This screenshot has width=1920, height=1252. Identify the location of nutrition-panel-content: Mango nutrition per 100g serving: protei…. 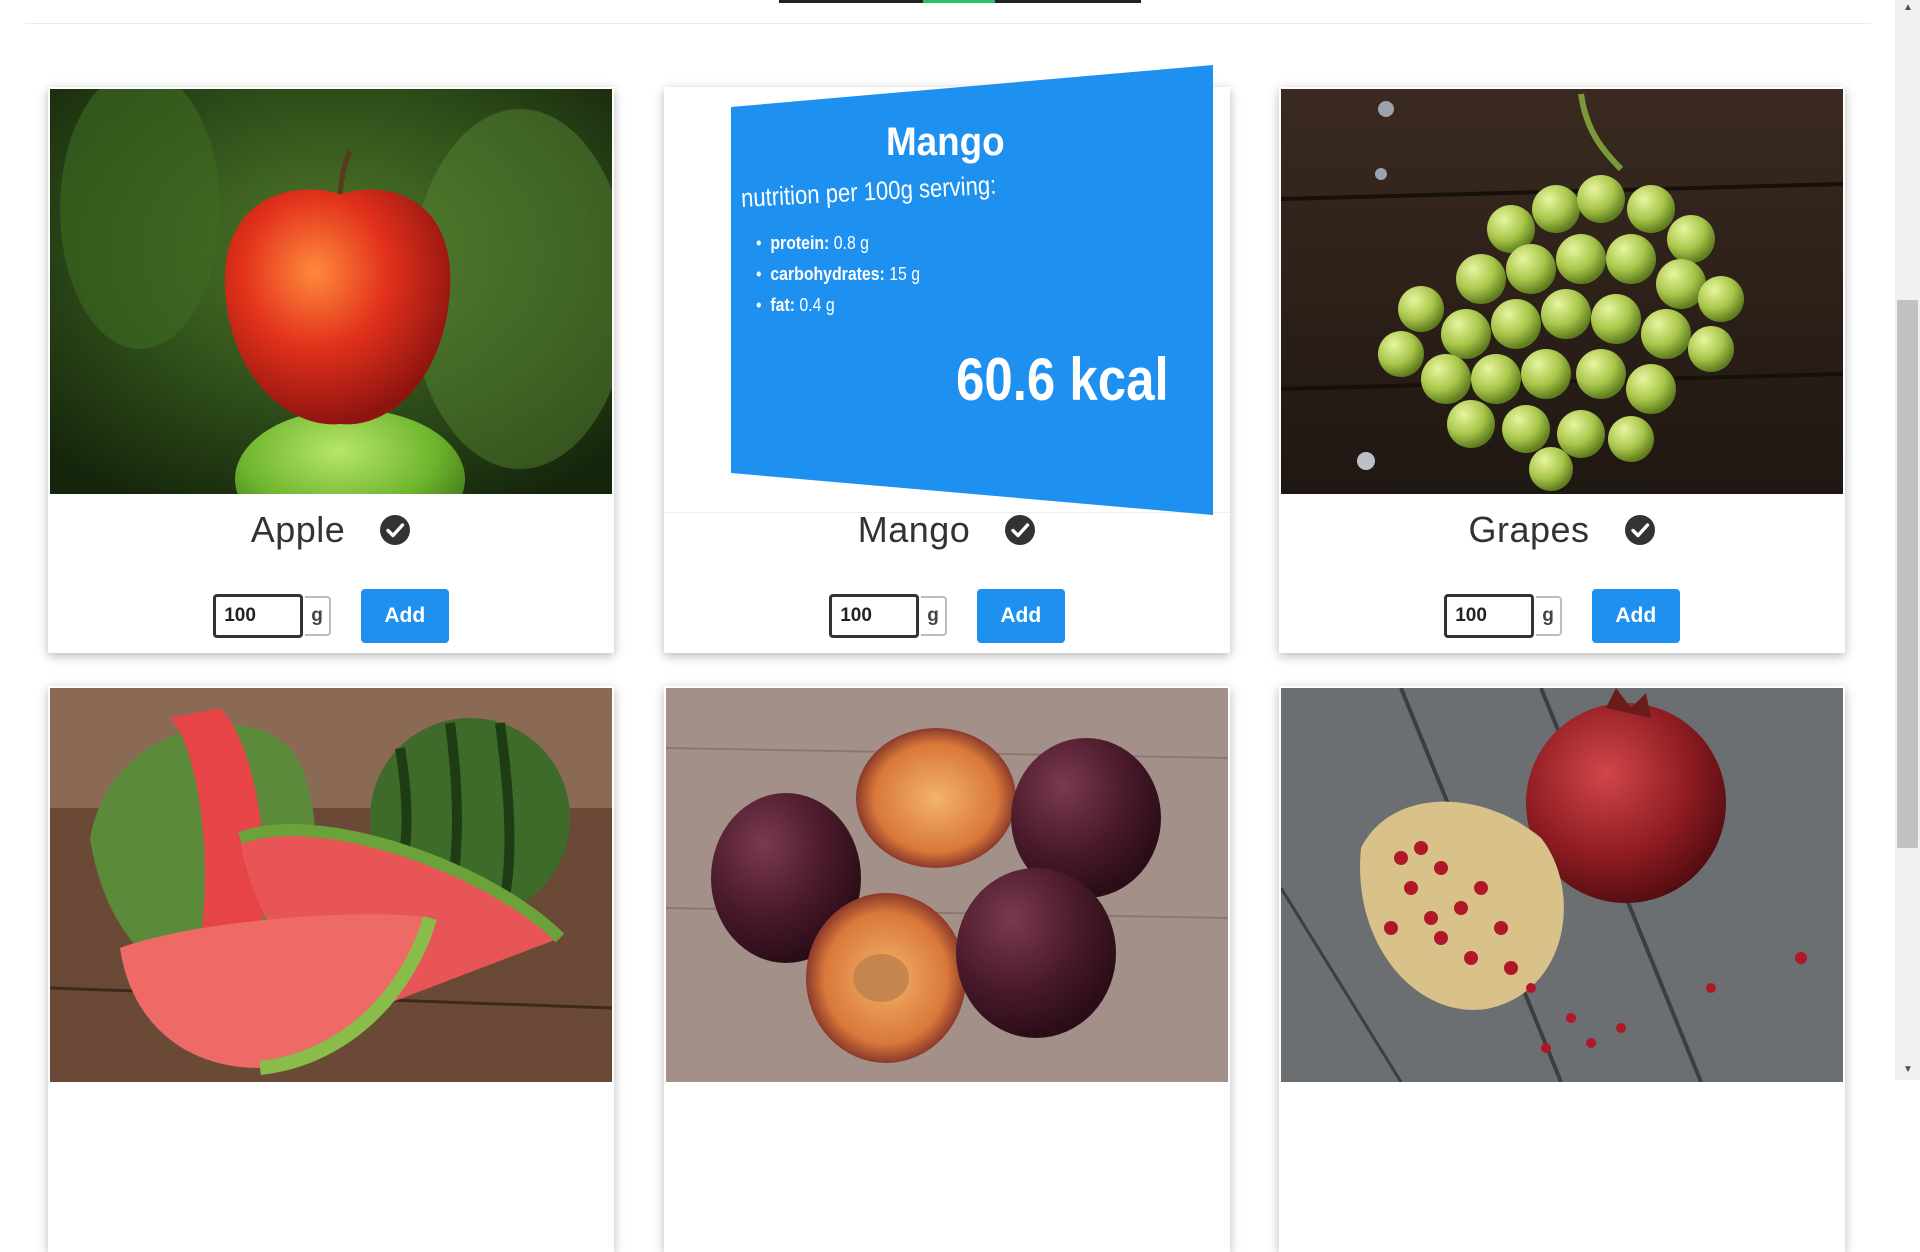
(972, 290).